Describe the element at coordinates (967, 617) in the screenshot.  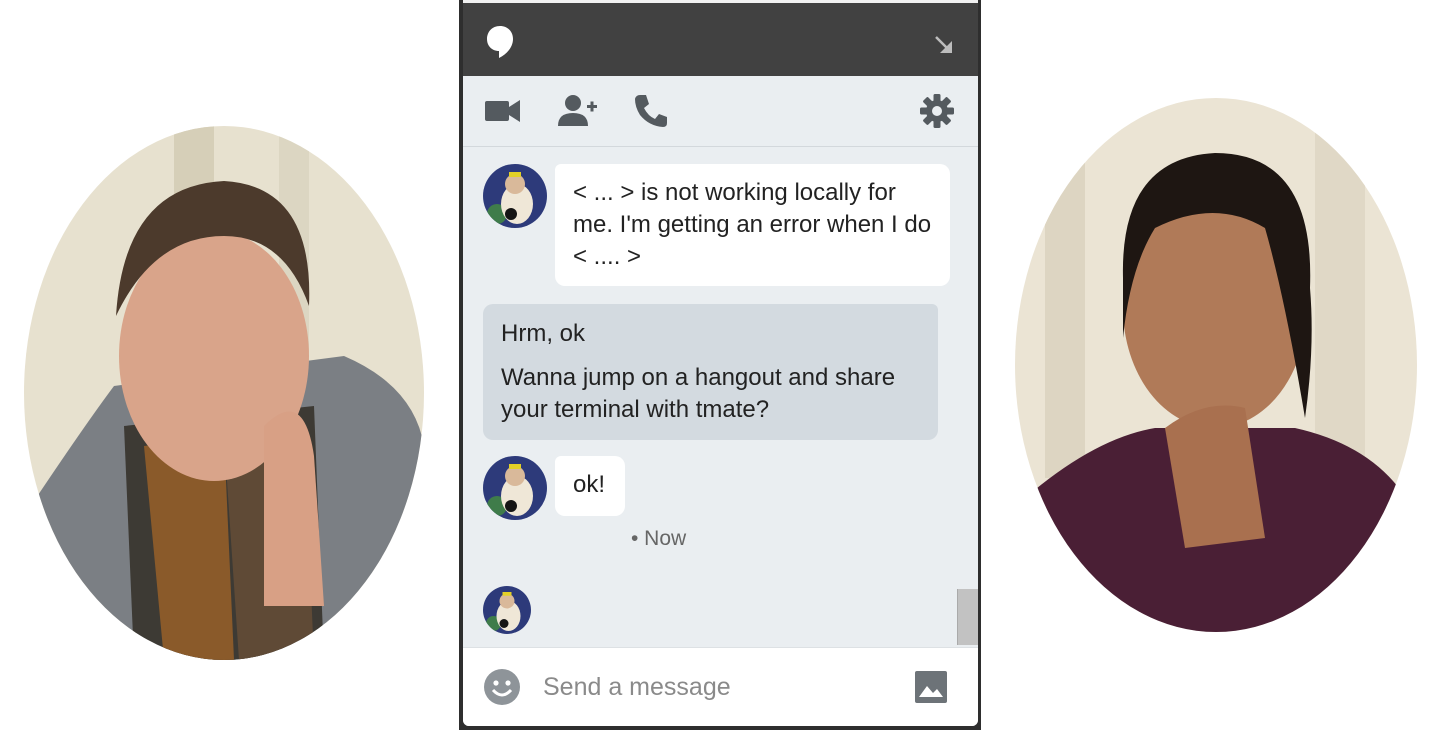
I see `scrollbar-thumb` at that location.